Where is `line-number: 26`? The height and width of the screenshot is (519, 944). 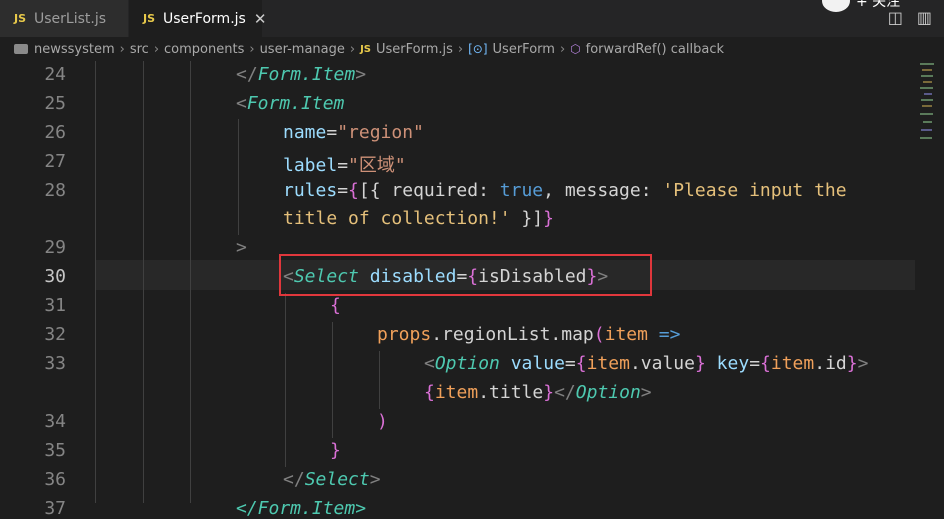 line-number: 26 is located at coordinates (55, 132).